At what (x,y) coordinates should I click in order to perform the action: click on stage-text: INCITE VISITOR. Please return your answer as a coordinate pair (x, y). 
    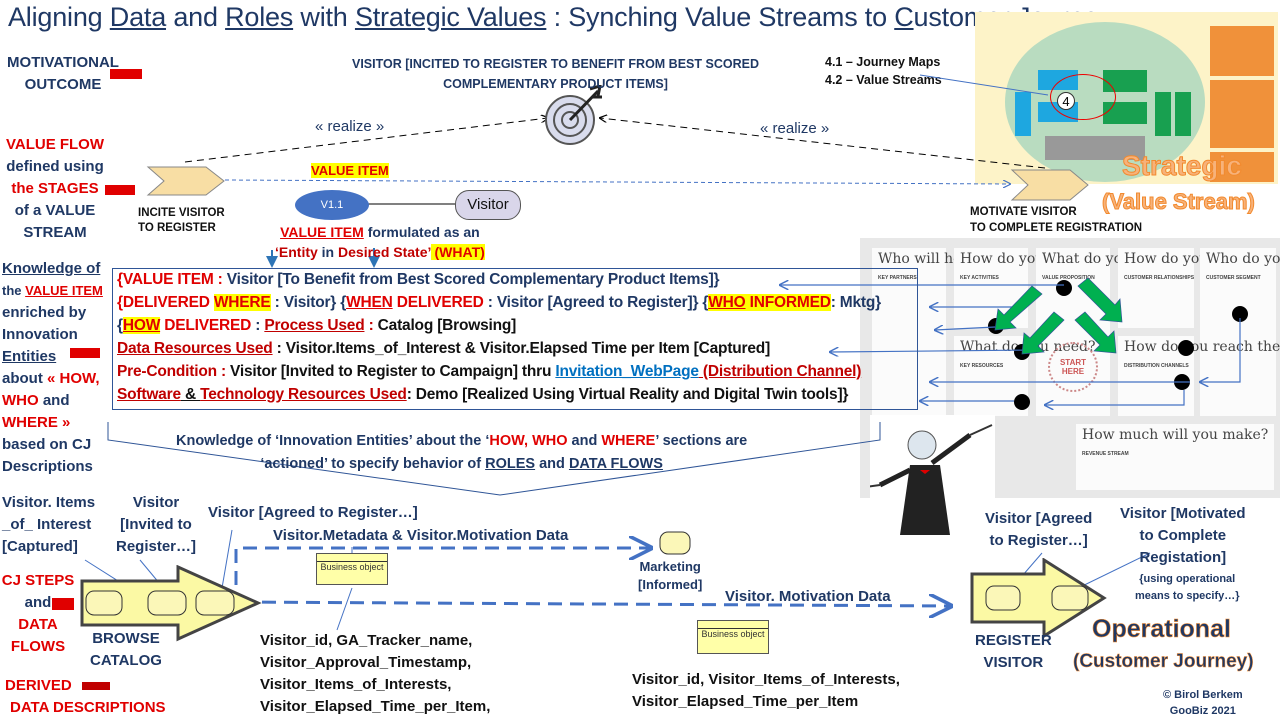
    Looking at the image, I should click on (181, 213).